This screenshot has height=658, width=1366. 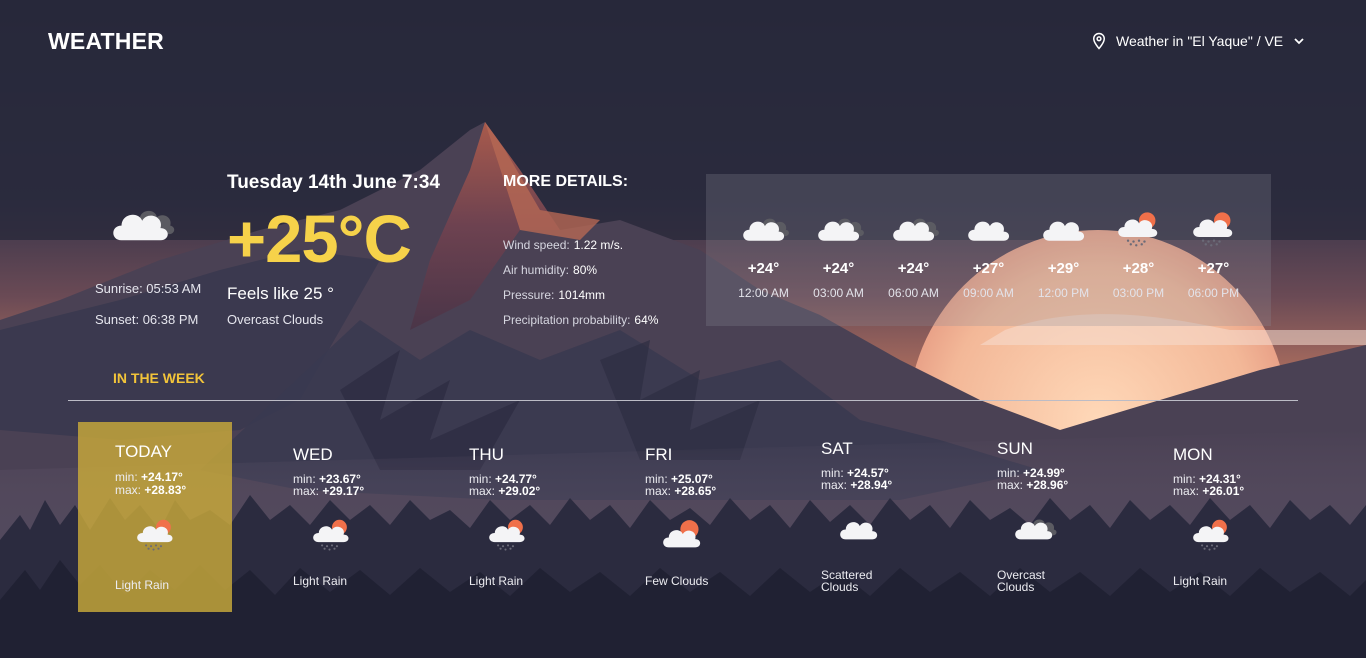 What do you see at coordinates (143, 452) in the screenshot?
I see `day-name-today: TODAY` at bounding box center [143, 452].